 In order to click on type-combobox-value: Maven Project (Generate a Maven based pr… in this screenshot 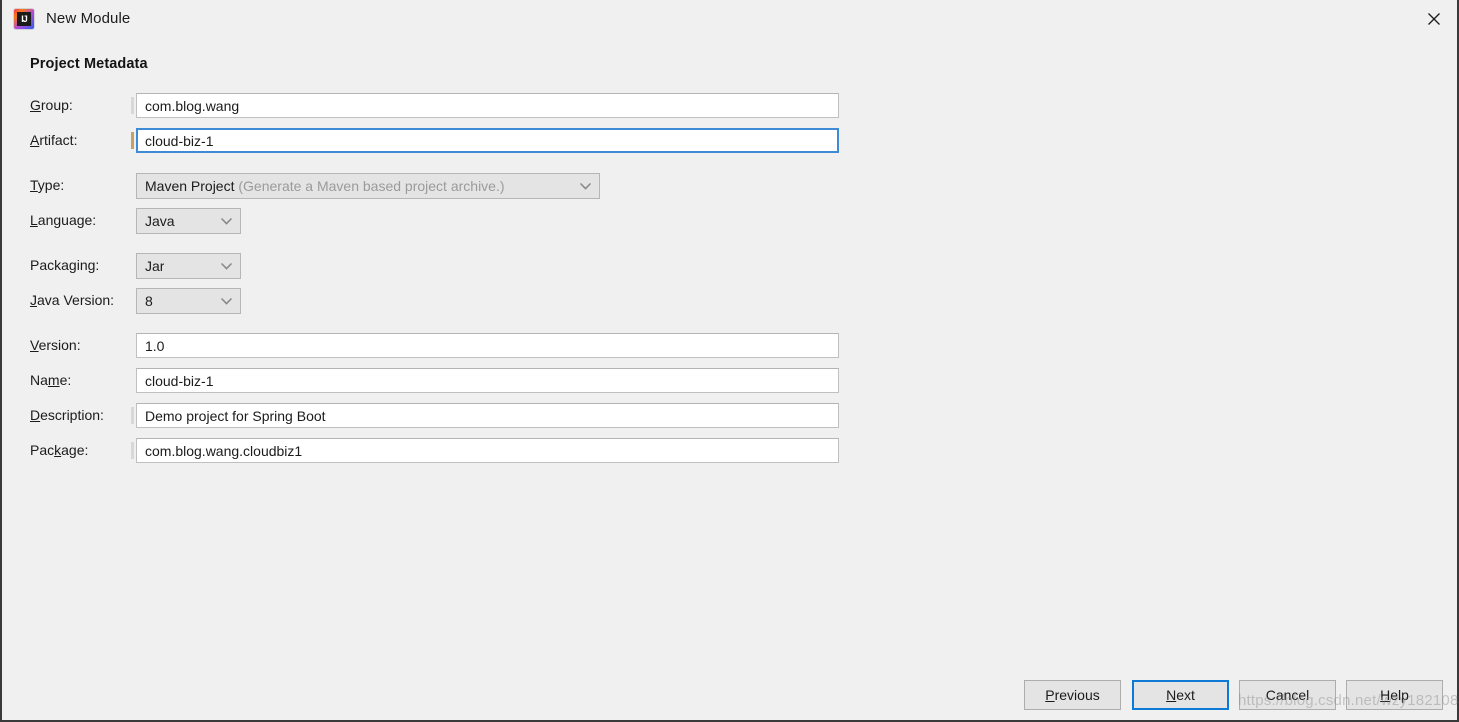, I will do `click(325, 186)`.